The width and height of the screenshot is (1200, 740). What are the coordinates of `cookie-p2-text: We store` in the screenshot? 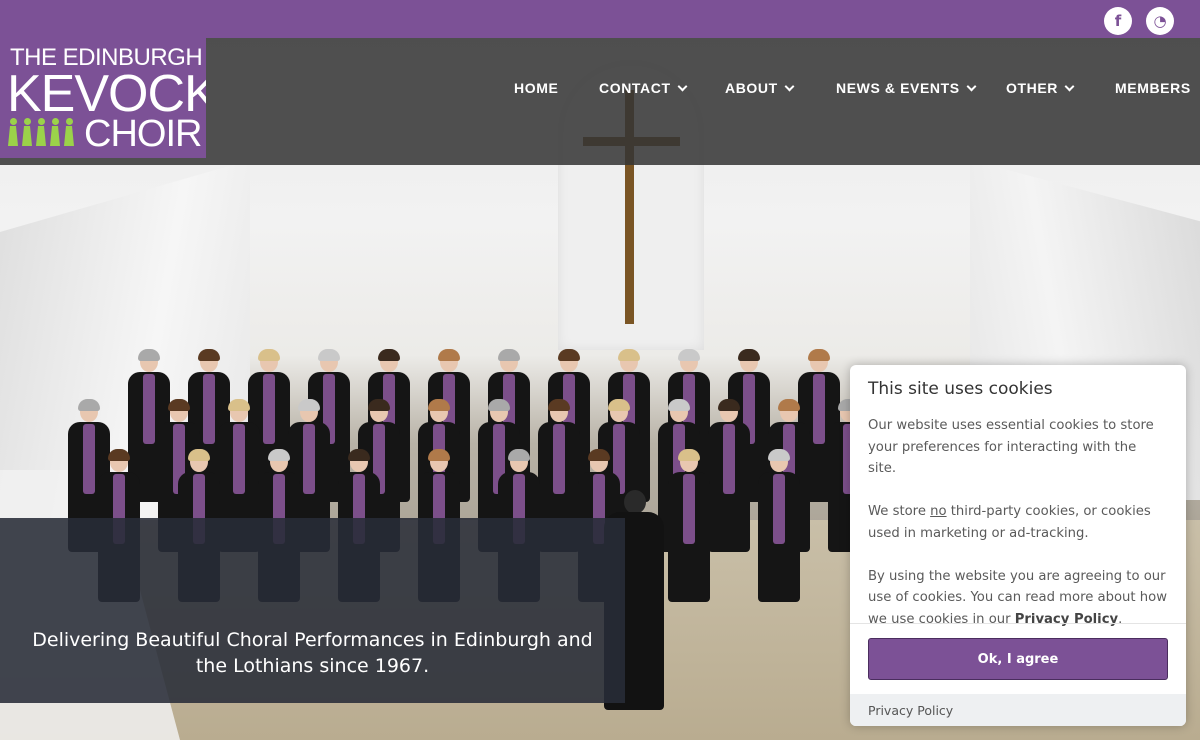 It's located at (899, 511).